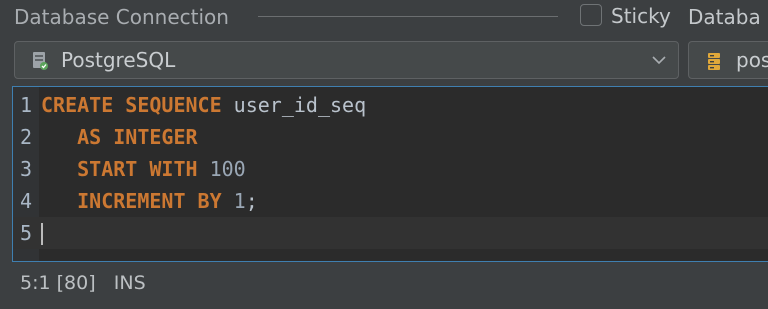  What do you see at coordinates (390, 169) in the screenshot?
I see `code-line: 3 START WITH 100` at bounding box center [390, 169].